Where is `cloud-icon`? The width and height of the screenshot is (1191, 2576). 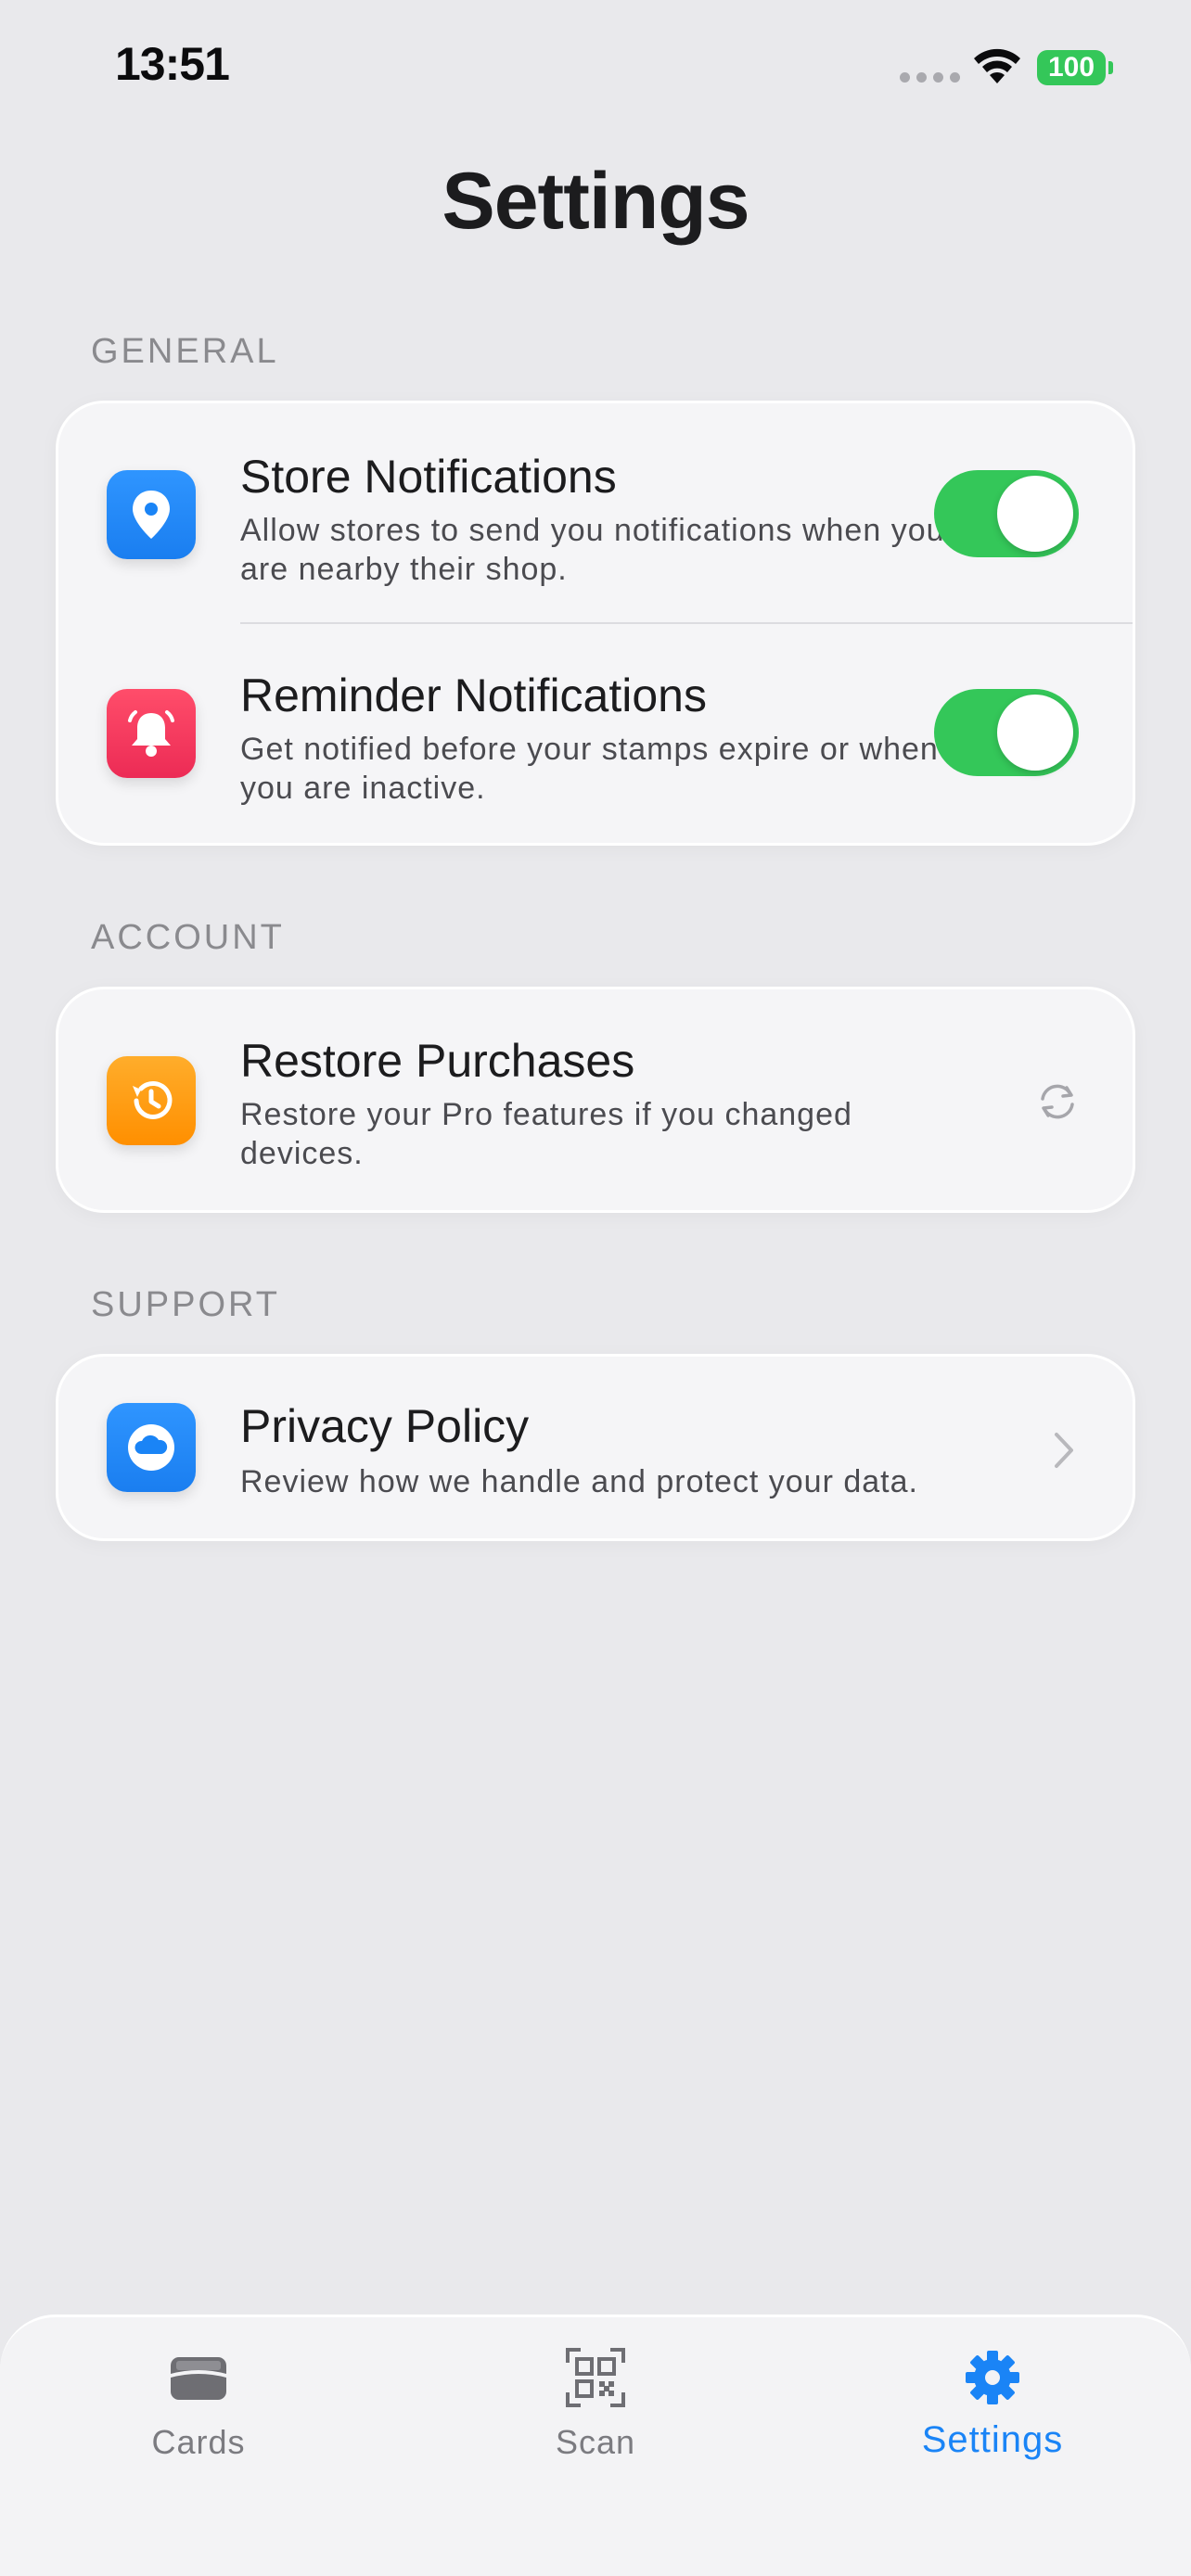
cloud-icon is located at coordinates (151, 1447).